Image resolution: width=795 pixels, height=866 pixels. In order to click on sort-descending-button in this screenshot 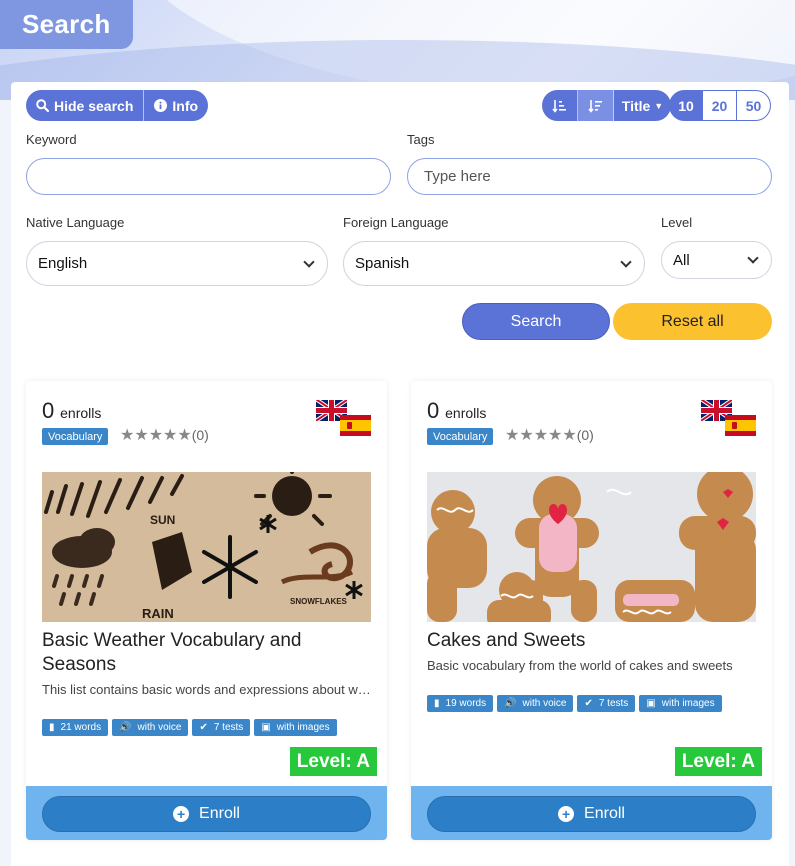, I will do `click(596, 105)`.